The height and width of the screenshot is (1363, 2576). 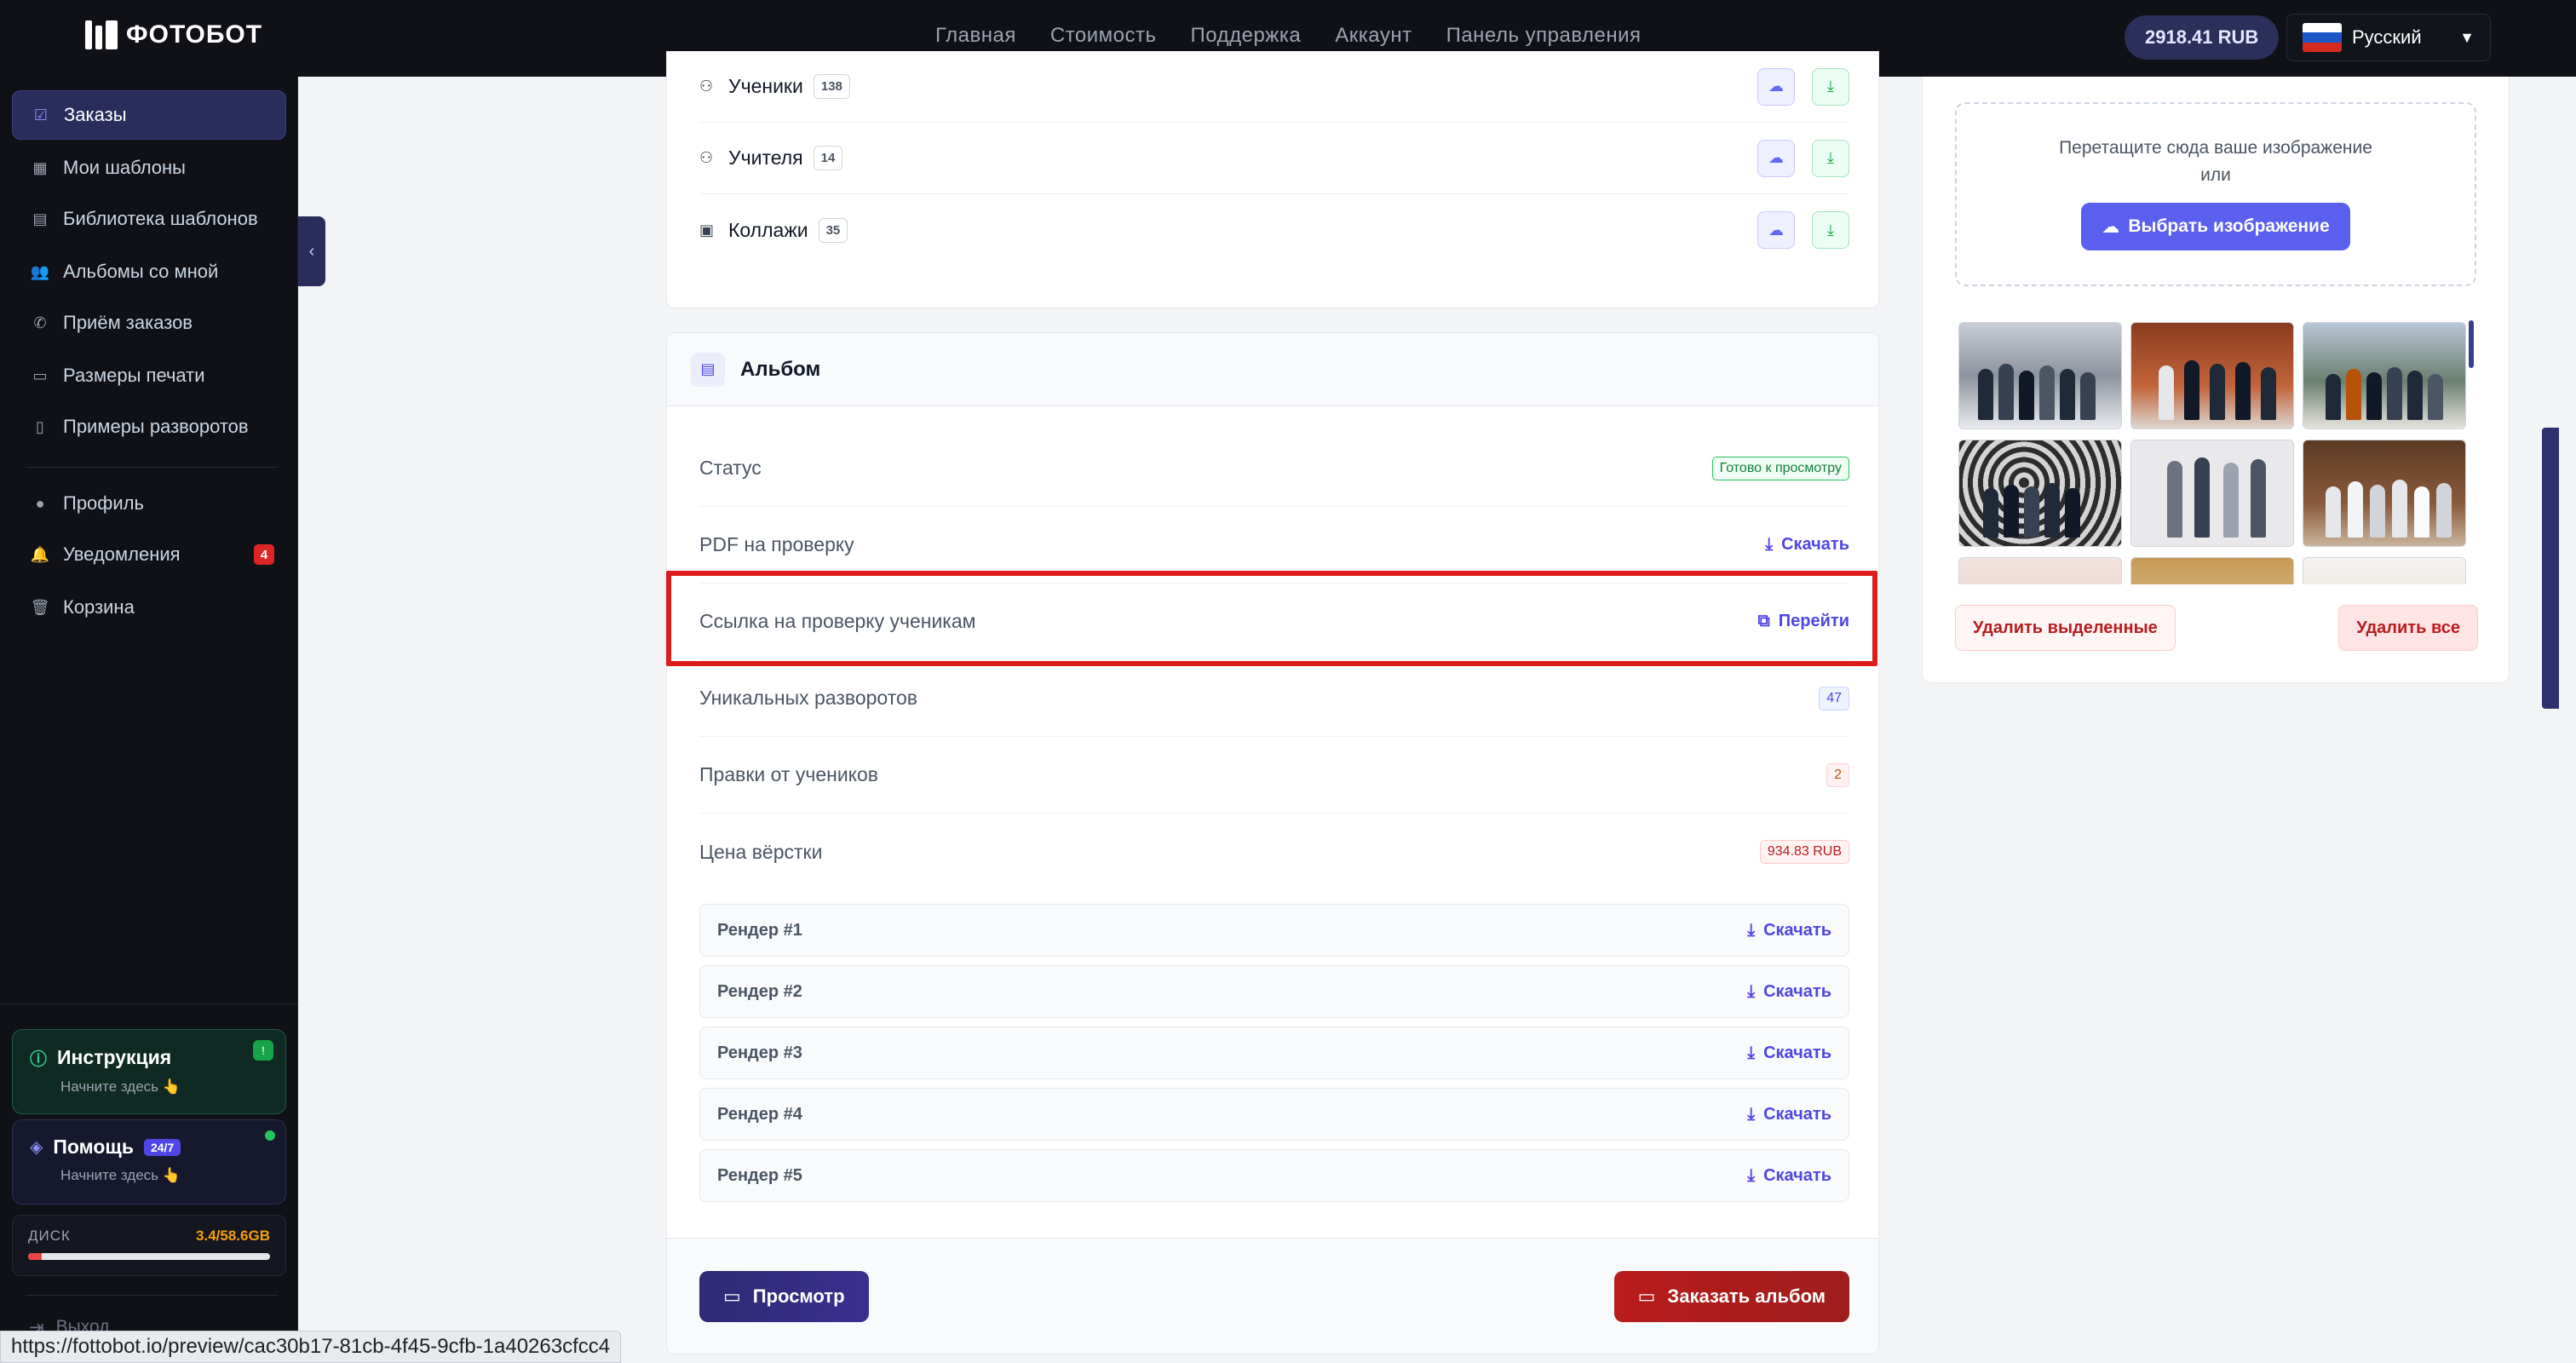 I want to click on nav-home: Главная, so click(x=975, y=36).